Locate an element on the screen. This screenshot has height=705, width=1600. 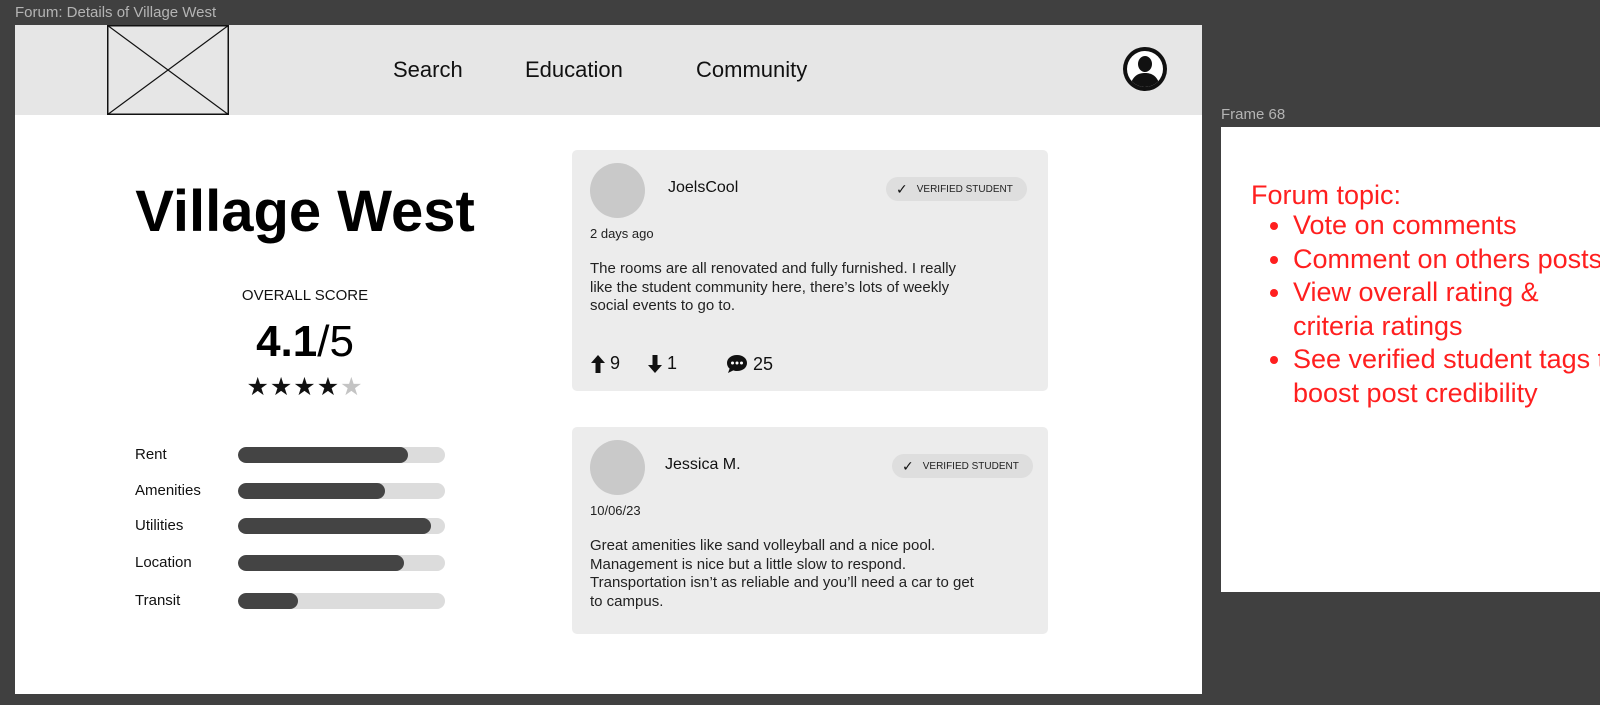
notes-item: Vote on comments is located at coordinates (1446, 226).